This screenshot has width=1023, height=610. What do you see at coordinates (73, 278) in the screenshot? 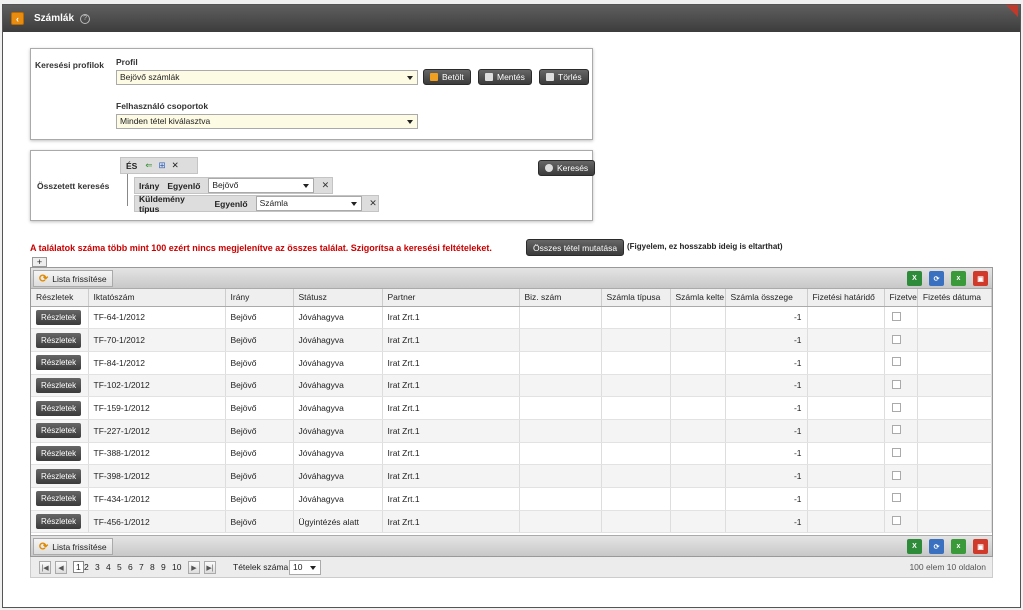
I see `refresh-list-button: ⟳ Lista frissítése` at bounding box center [73, 278].